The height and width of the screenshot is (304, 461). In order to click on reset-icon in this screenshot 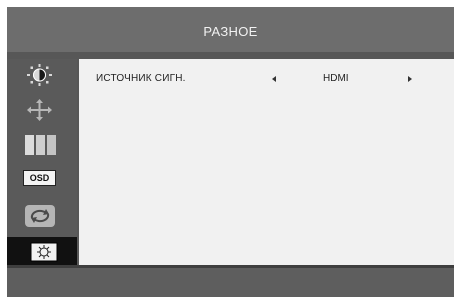, I will do `click(40, 216)`.